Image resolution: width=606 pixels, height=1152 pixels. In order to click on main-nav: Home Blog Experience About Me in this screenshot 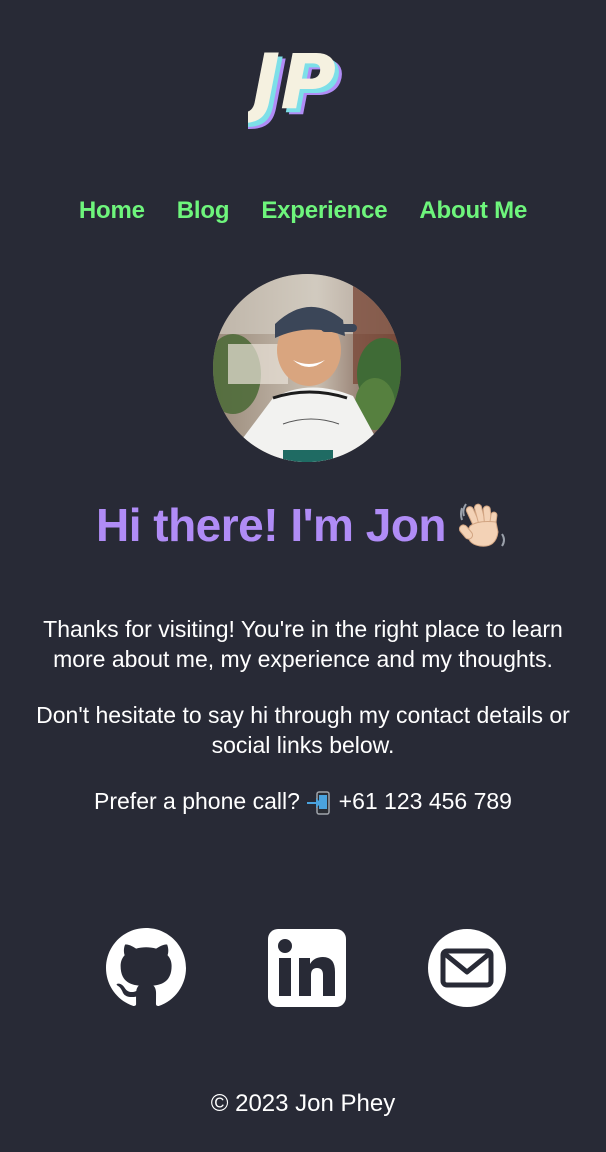, I will do `click(303, 211)`.